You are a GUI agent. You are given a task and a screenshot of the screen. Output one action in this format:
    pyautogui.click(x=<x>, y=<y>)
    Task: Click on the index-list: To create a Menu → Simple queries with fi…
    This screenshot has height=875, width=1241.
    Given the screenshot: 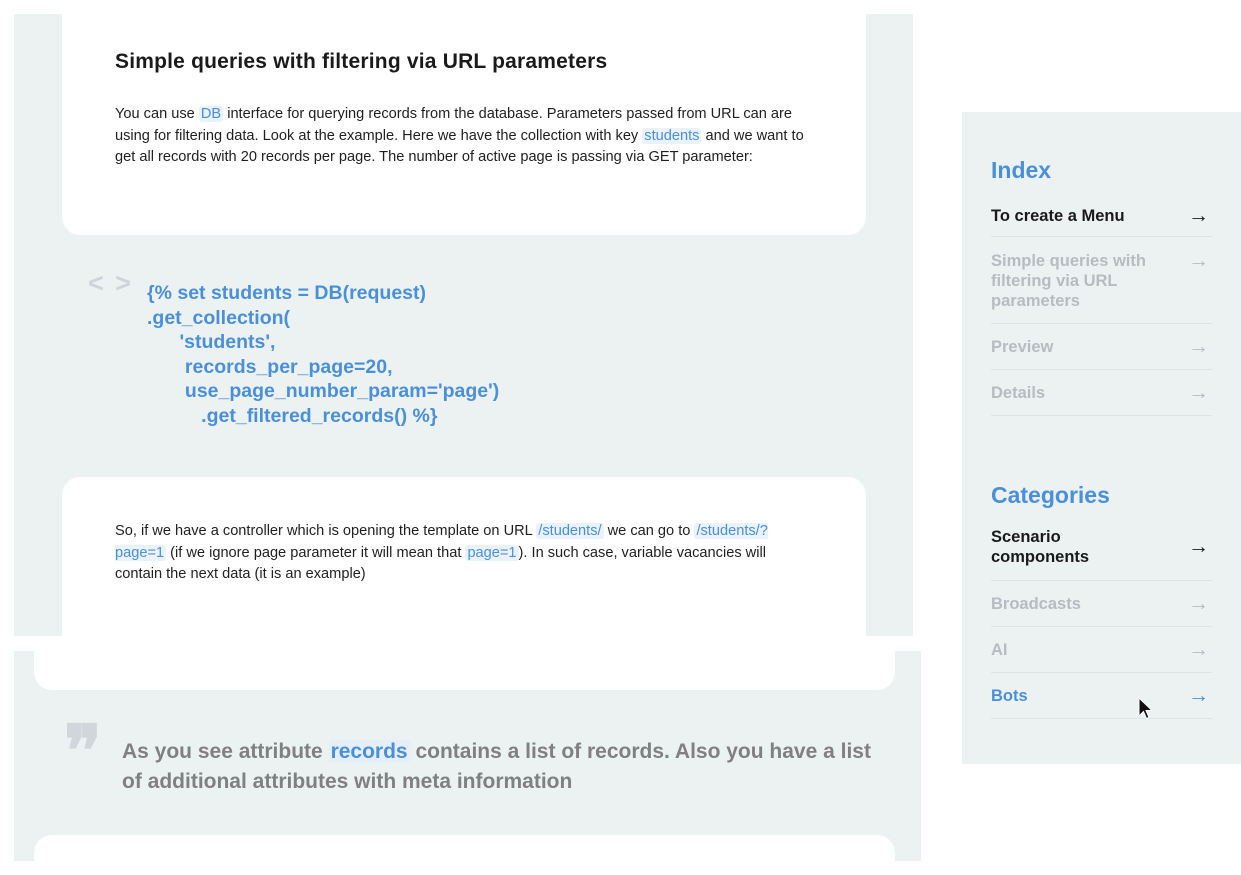 What is the action you would take?
    pyautogui.click(x=1101, y=305)
    